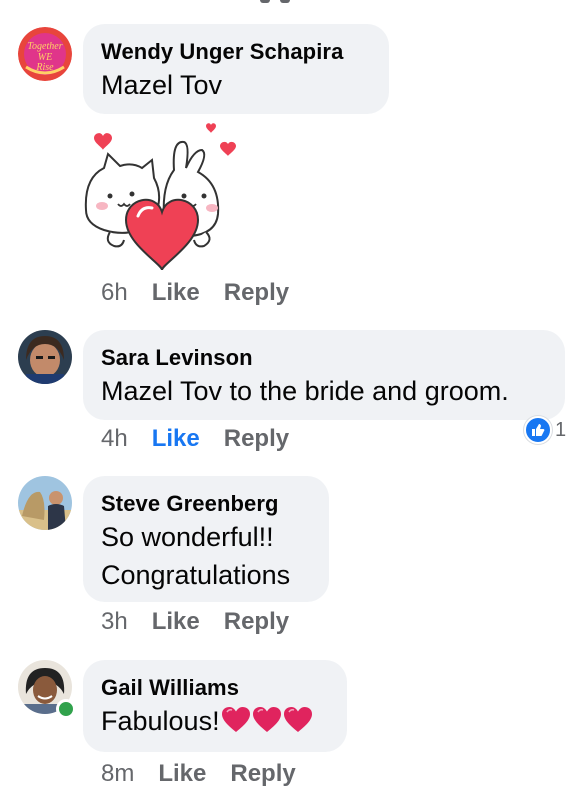 Image resolution: width=584 pixels, height=796 pixels. I want to click on comment-actions: 4h Like Reply, so click(195, 439).